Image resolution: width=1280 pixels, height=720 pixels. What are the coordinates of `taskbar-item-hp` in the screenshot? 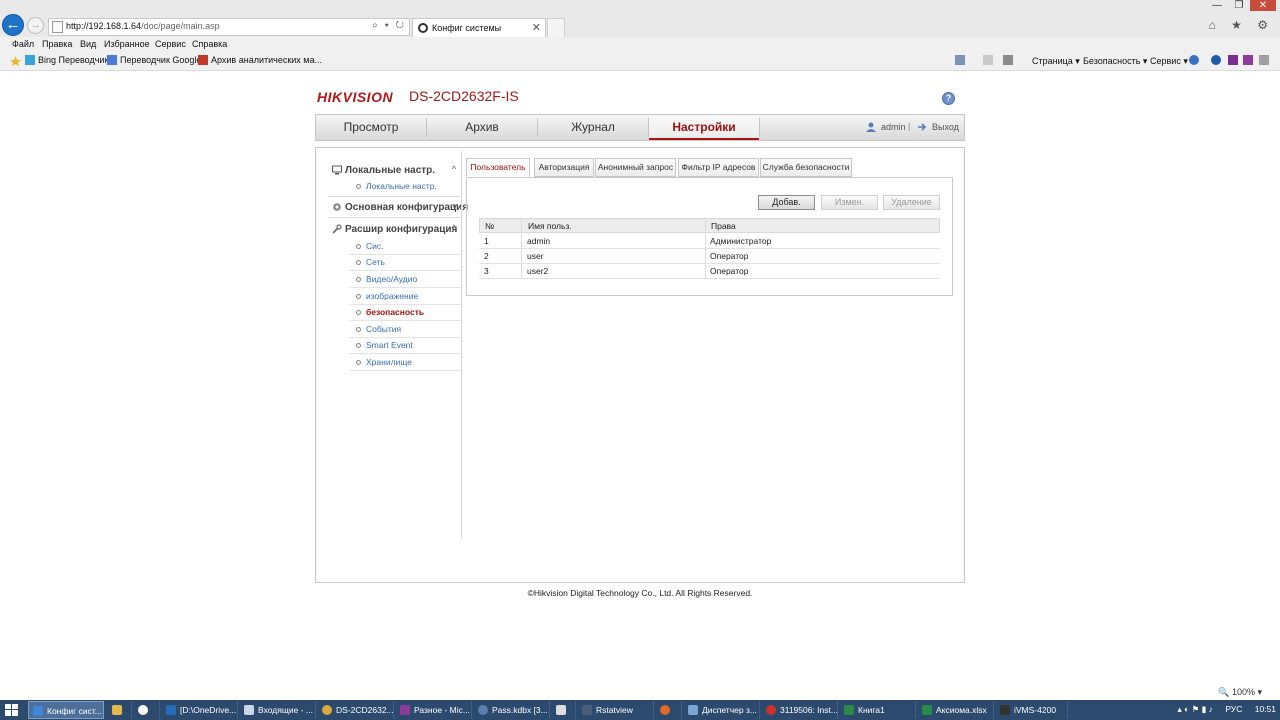 It's located at (147, 710).